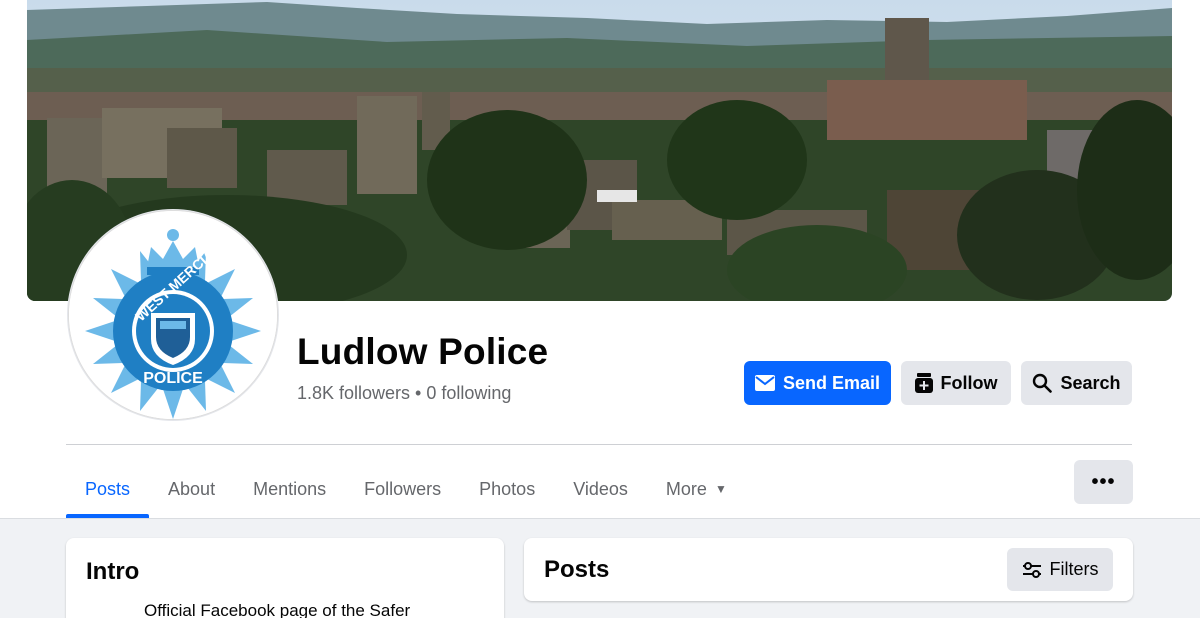 This screenshot has height=618, width=1200. I want to click on tab-label: Photos, so click(507, 488).